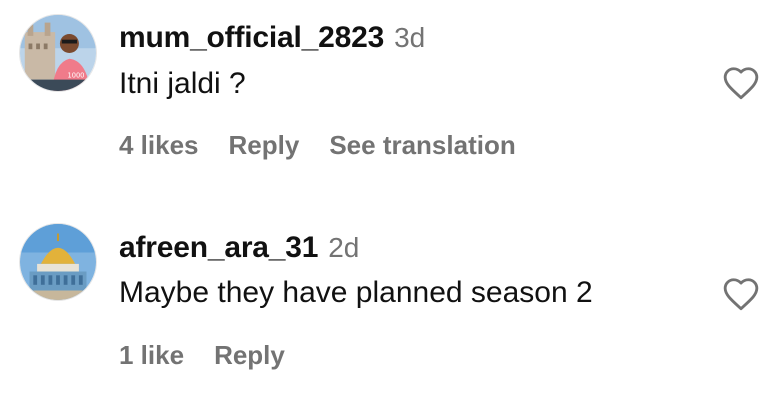 This screenshot has height=410, width=777. I want to click on avatar-photo-icon: 1000, so click(58, 53).